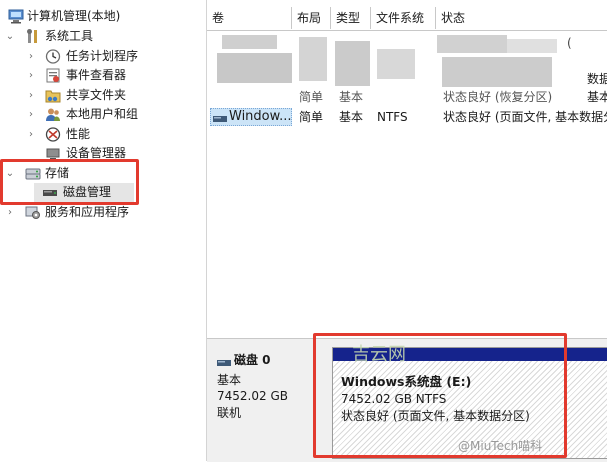 Image resolution: width=607 pixels, height=462 pixels. Describe the element at coordinates (525, 117) in the screenshot. I see `volume-status: 状态良好 (页面文件, 基本数据分区)` at that location.